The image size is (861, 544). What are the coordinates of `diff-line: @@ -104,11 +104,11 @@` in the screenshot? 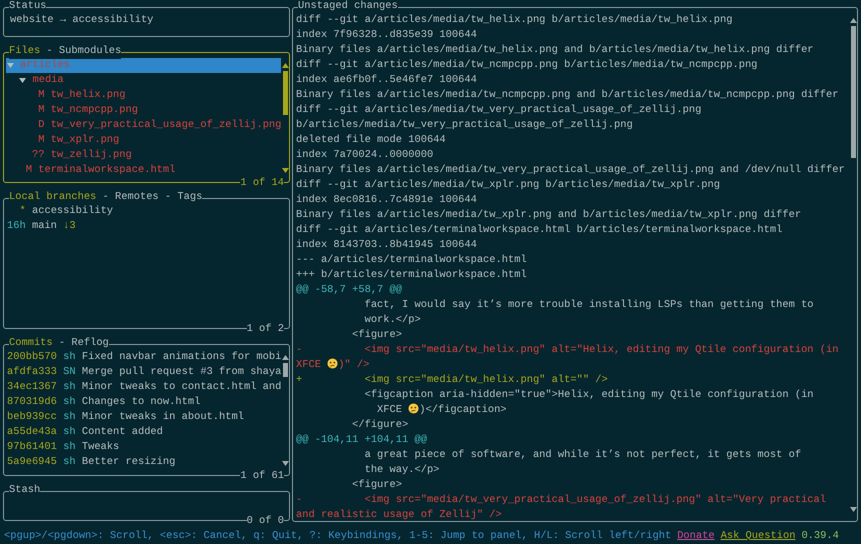 It's located at (361, 440).